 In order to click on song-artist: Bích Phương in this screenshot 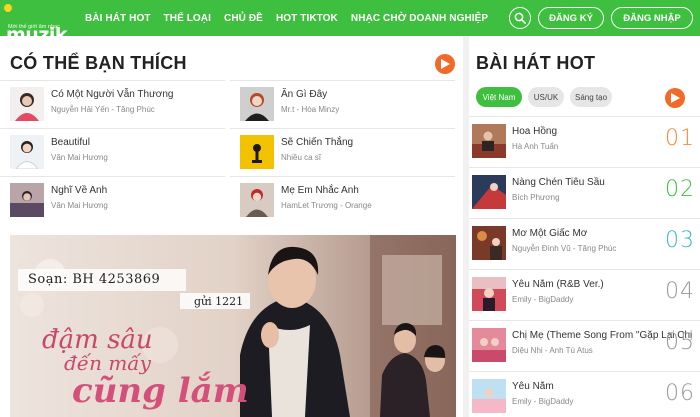, I will do `click(536, 197)`.